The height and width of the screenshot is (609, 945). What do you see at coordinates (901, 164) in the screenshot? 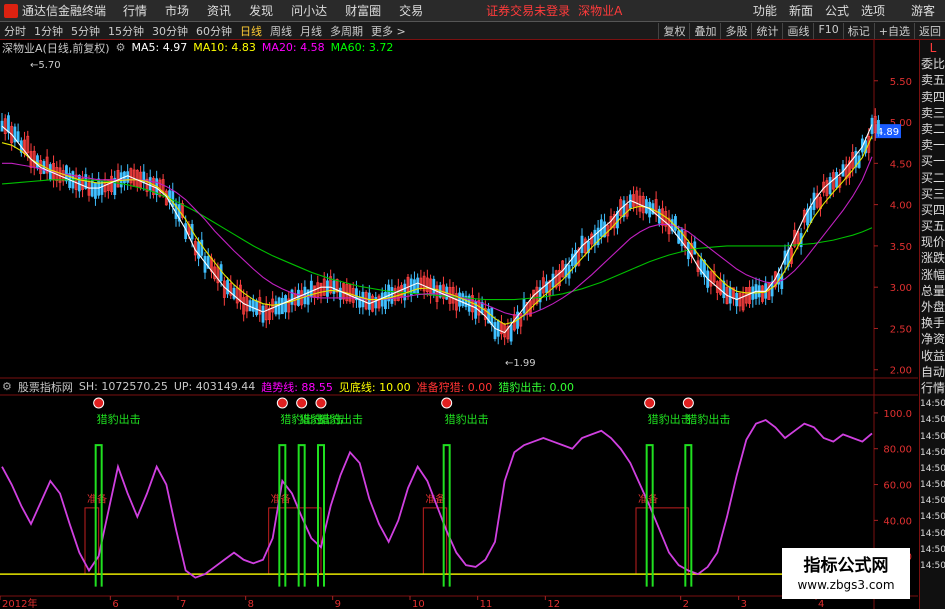
I see `price-axis-label: 4.50` at bounding box center [901, 164].